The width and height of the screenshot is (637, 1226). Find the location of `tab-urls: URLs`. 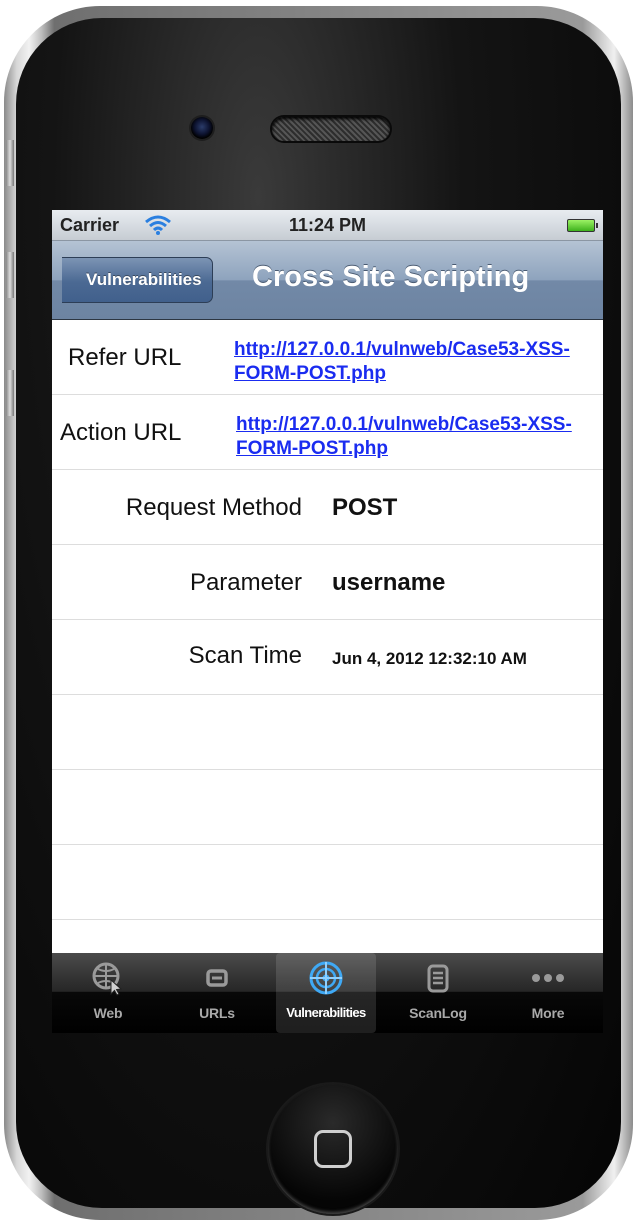

tab-urls: URLs is located at coordinates (217, 993).